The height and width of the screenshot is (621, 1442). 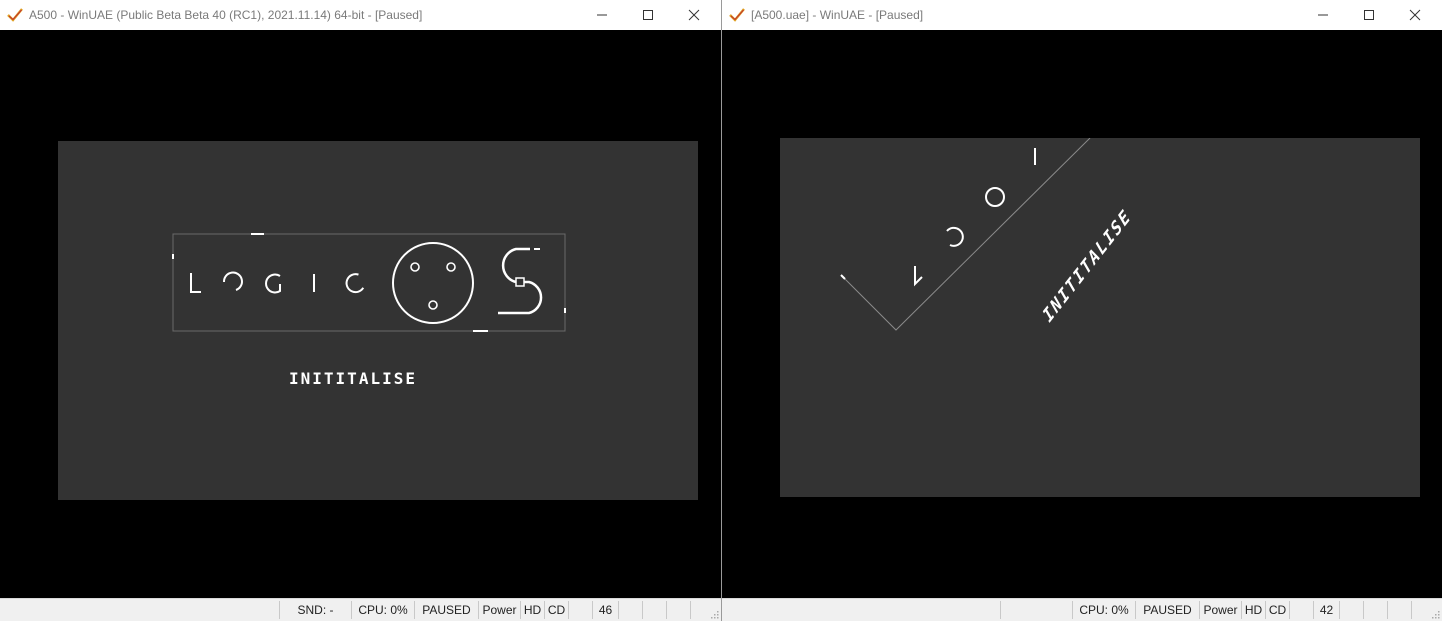 What do you see at coordinates (987, 234) in the screenshot?
I see `rotated-logo: INITITALISE` at bounding box center [987, 234].